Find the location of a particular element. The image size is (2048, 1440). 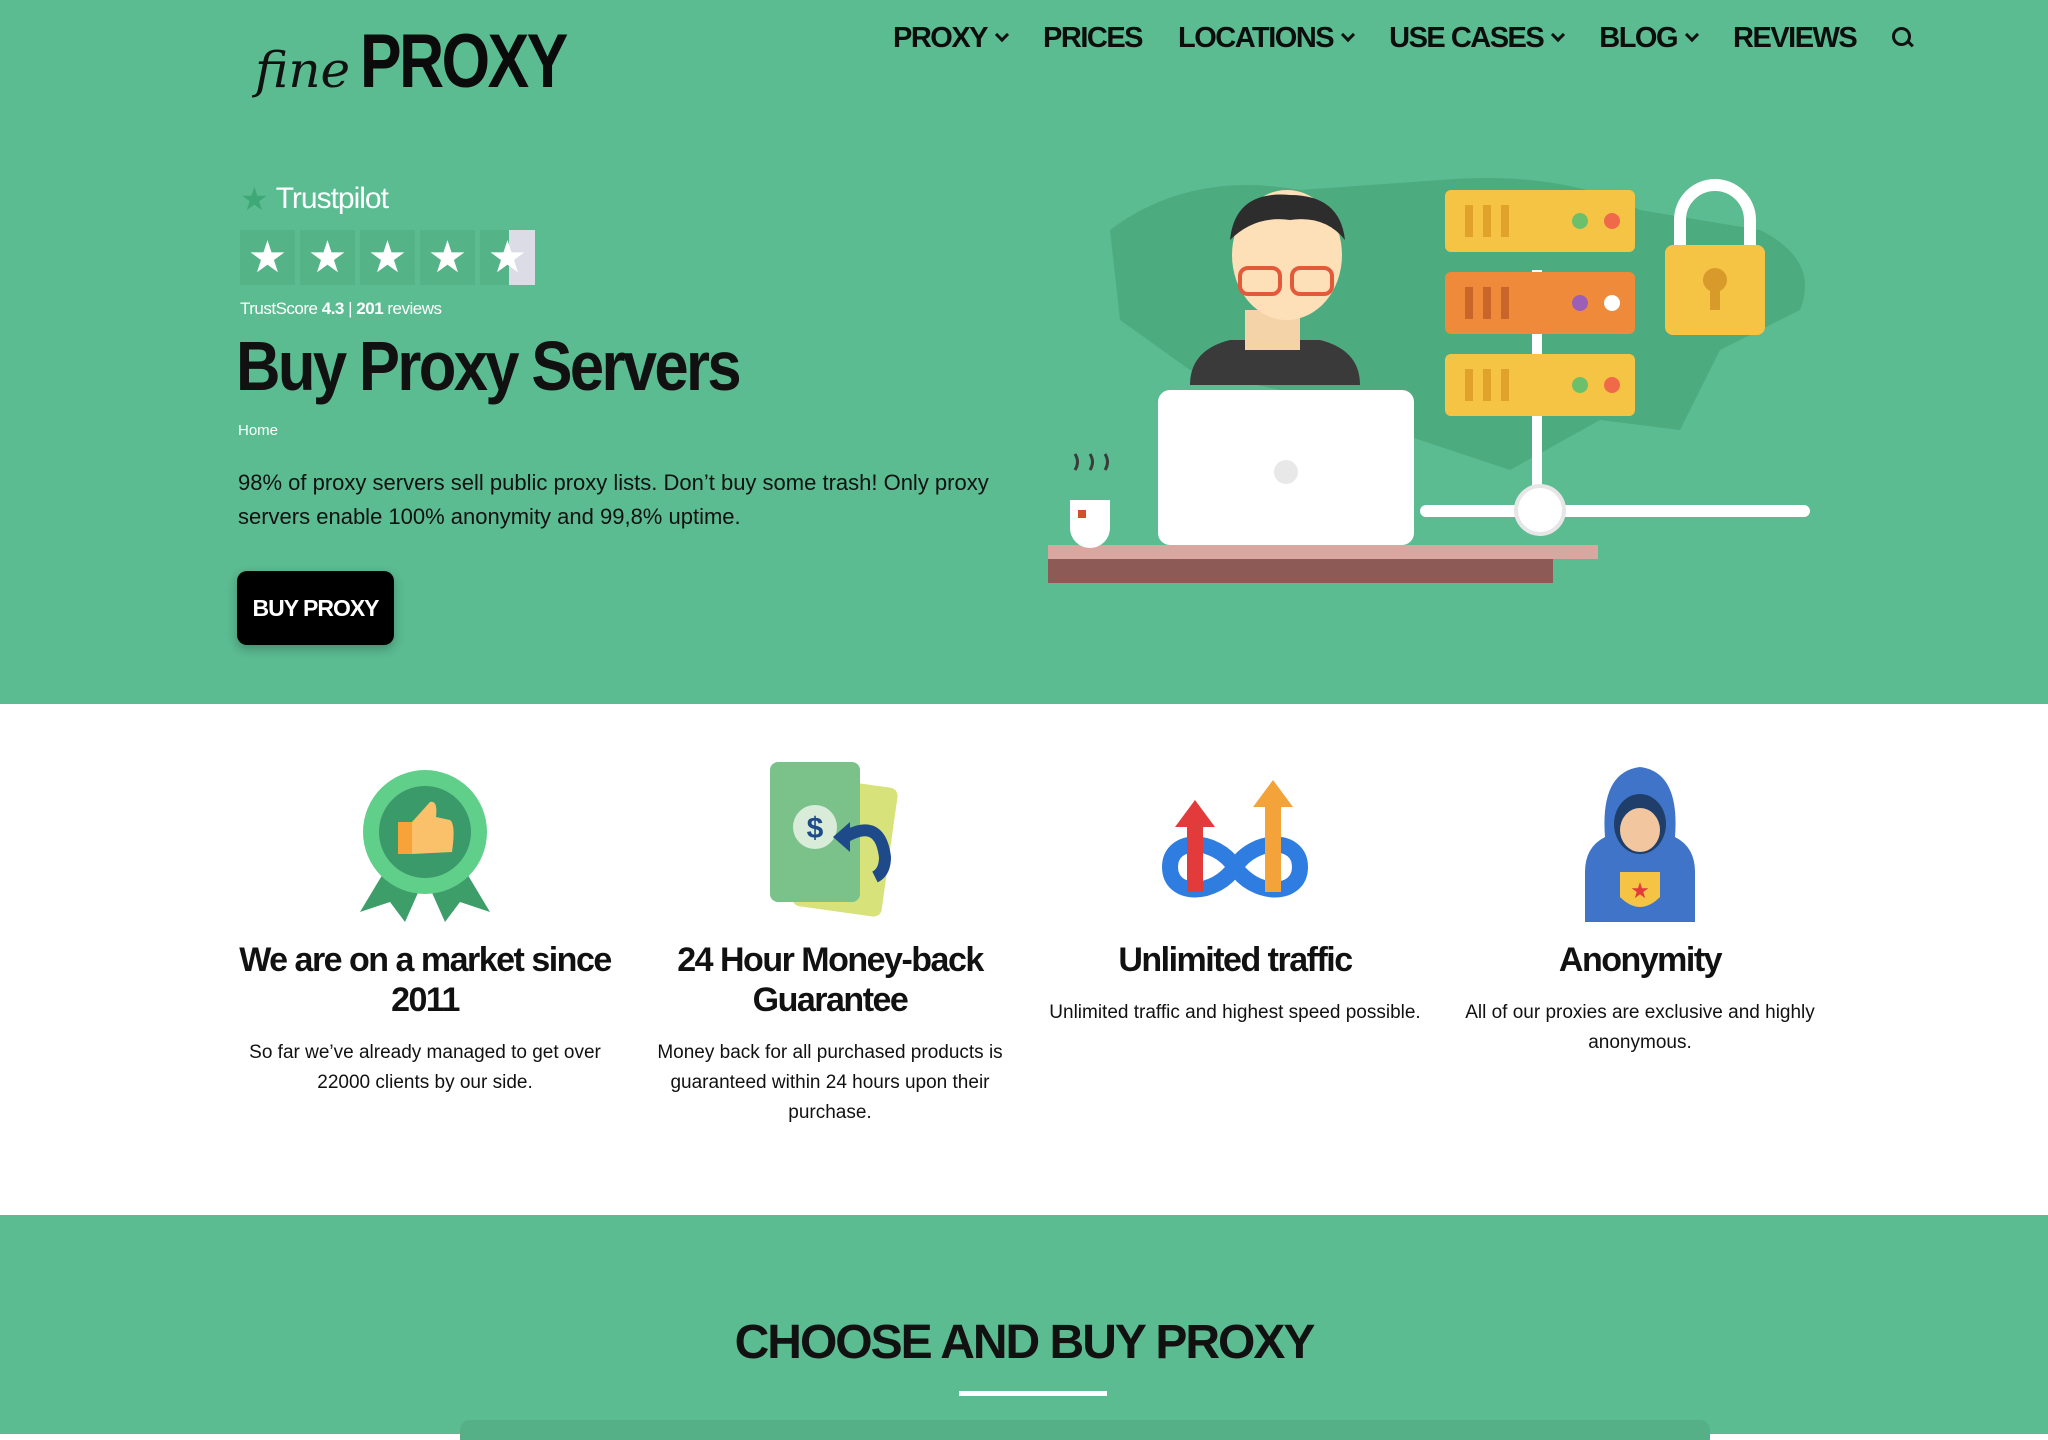

feature-title: 24 Hour Money-back Guarantee is located at coordinates (830, 980).